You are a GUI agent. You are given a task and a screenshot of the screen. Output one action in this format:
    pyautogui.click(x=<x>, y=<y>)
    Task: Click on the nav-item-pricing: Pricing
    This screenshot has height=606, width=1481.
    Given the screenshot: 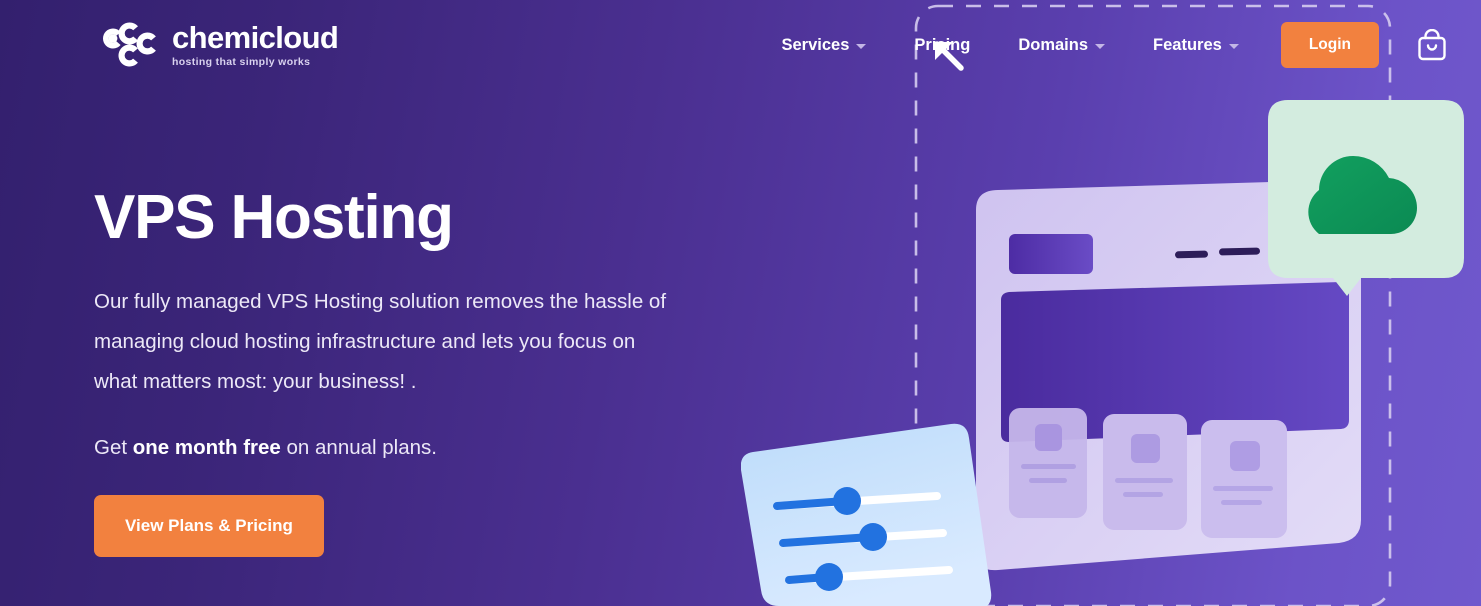 What is the action you would take?
    pyautogui.click(x=942, y=45)
    